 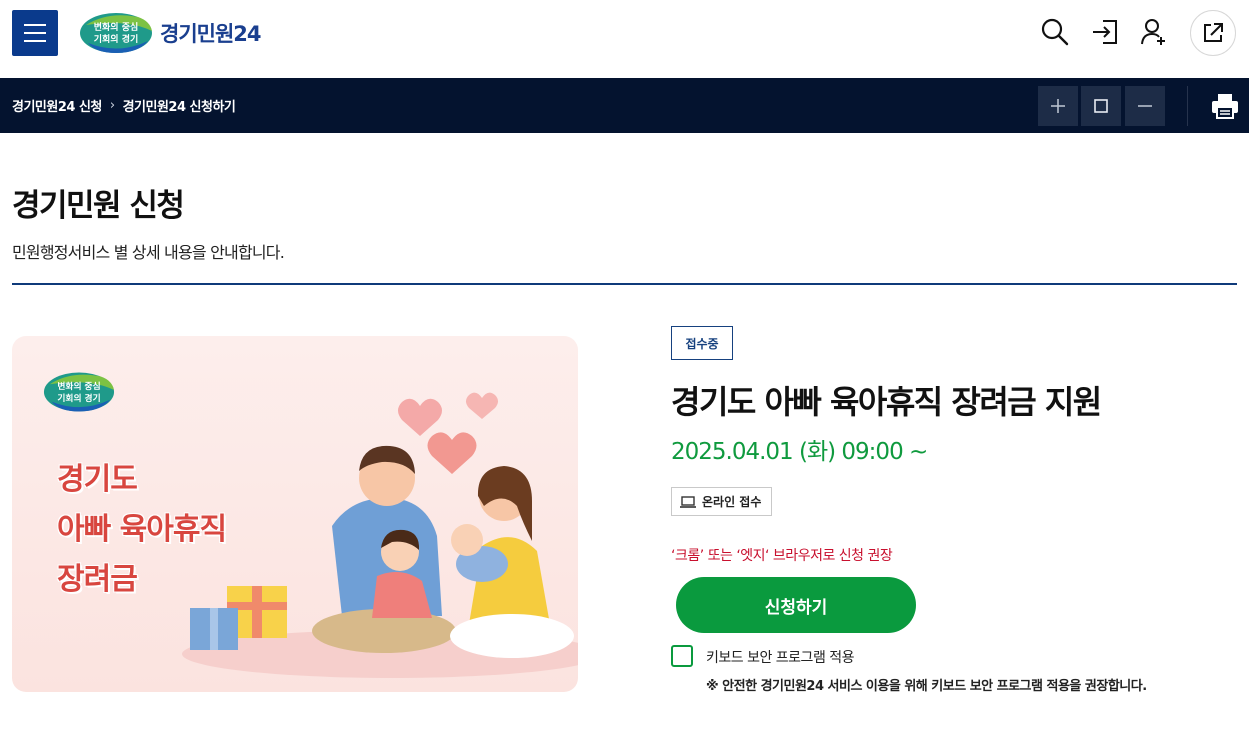 I want to click on logo-badge: 변화의 중심 기회의 경기, so click(x=116, y=33).